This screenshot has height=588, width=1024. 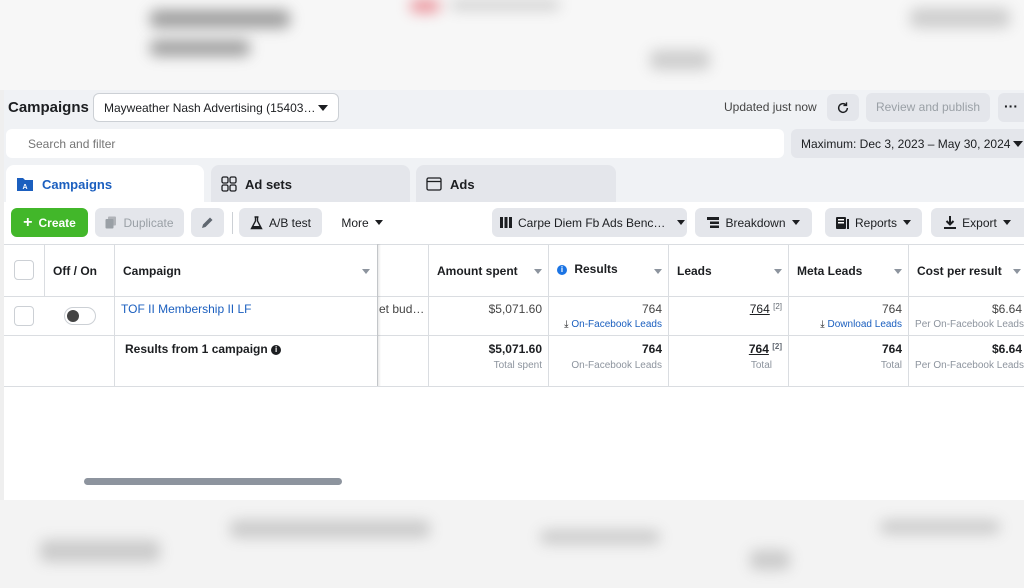 What do you see at coordinates (1006, 349) in the screenshot?
I see `summary-cost-per-result: $6.64` at bounding box center [1006, 349].